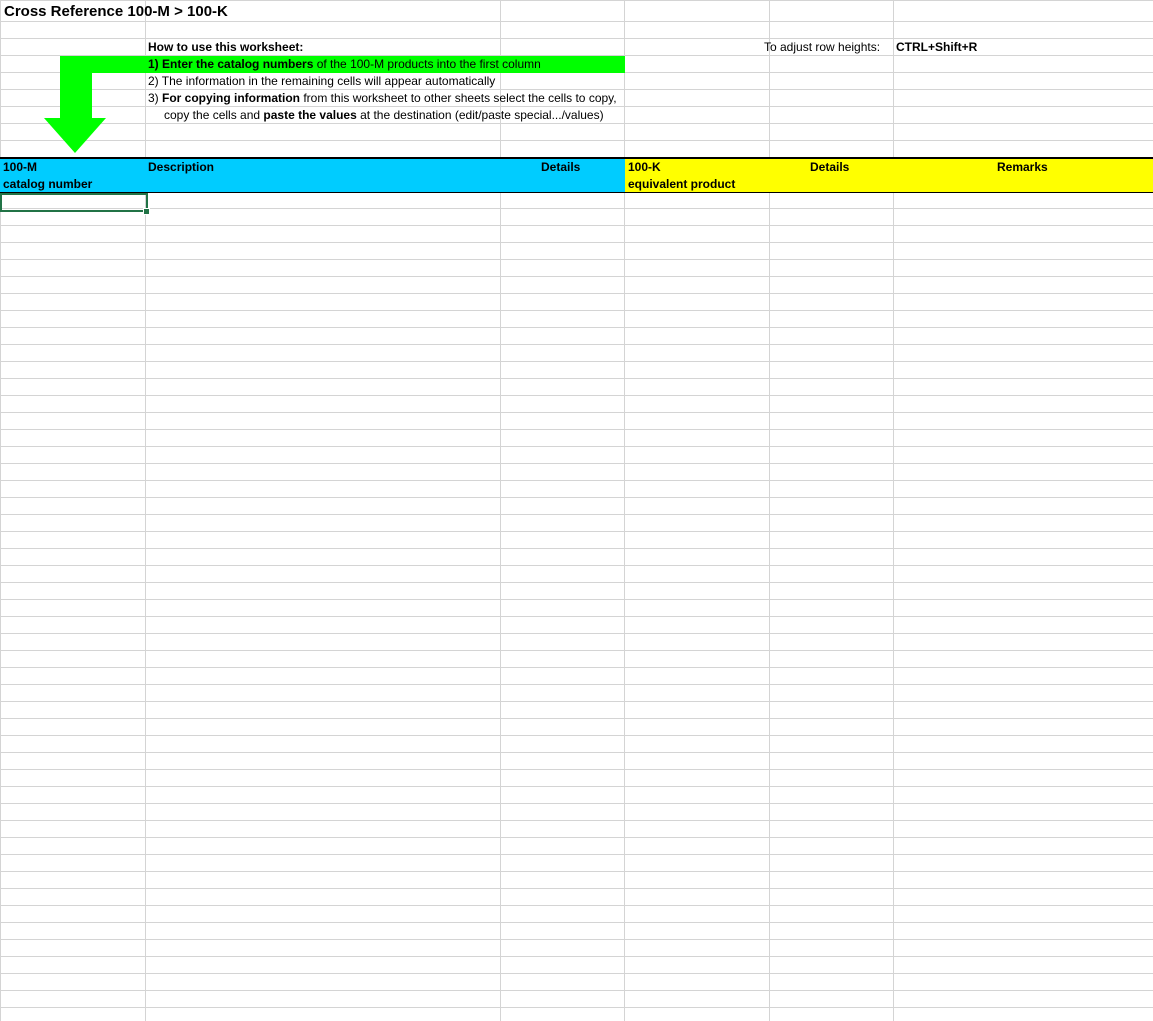  What do you see at coordinates (226, 47) in the screenshot?
I see `instructions-heading: How to use this worksheet:` at bounding box center [226, 47].